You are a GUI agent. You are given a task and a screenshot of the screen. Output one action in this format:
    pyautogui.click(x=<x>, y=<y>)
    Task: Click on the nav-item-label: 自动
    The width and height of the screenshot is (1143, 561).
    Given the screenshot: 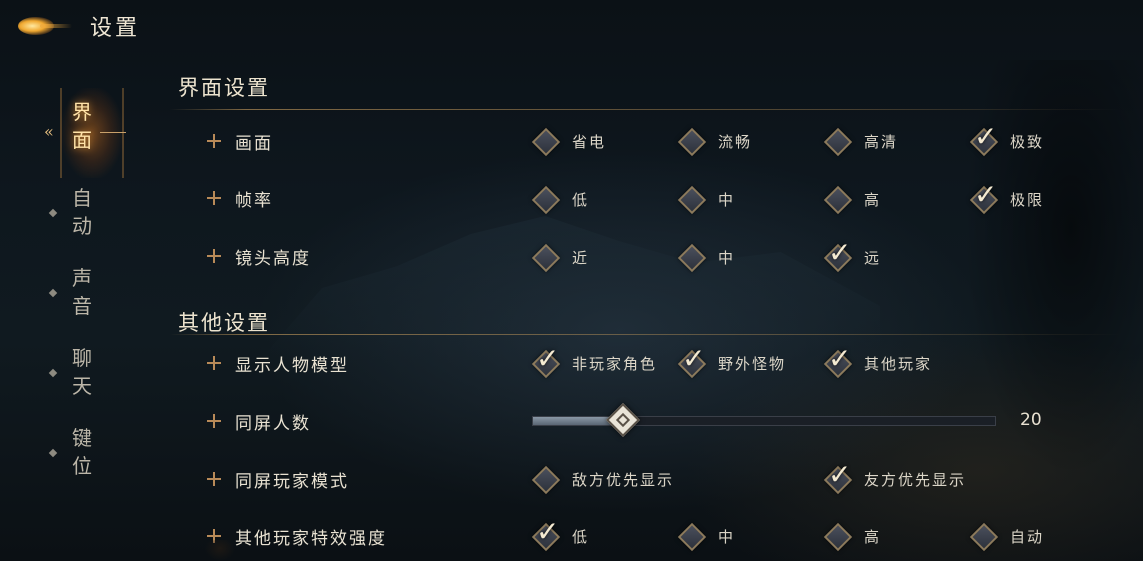 What is the action you would take?
    pyautogui.click(x=82, y=212)
    